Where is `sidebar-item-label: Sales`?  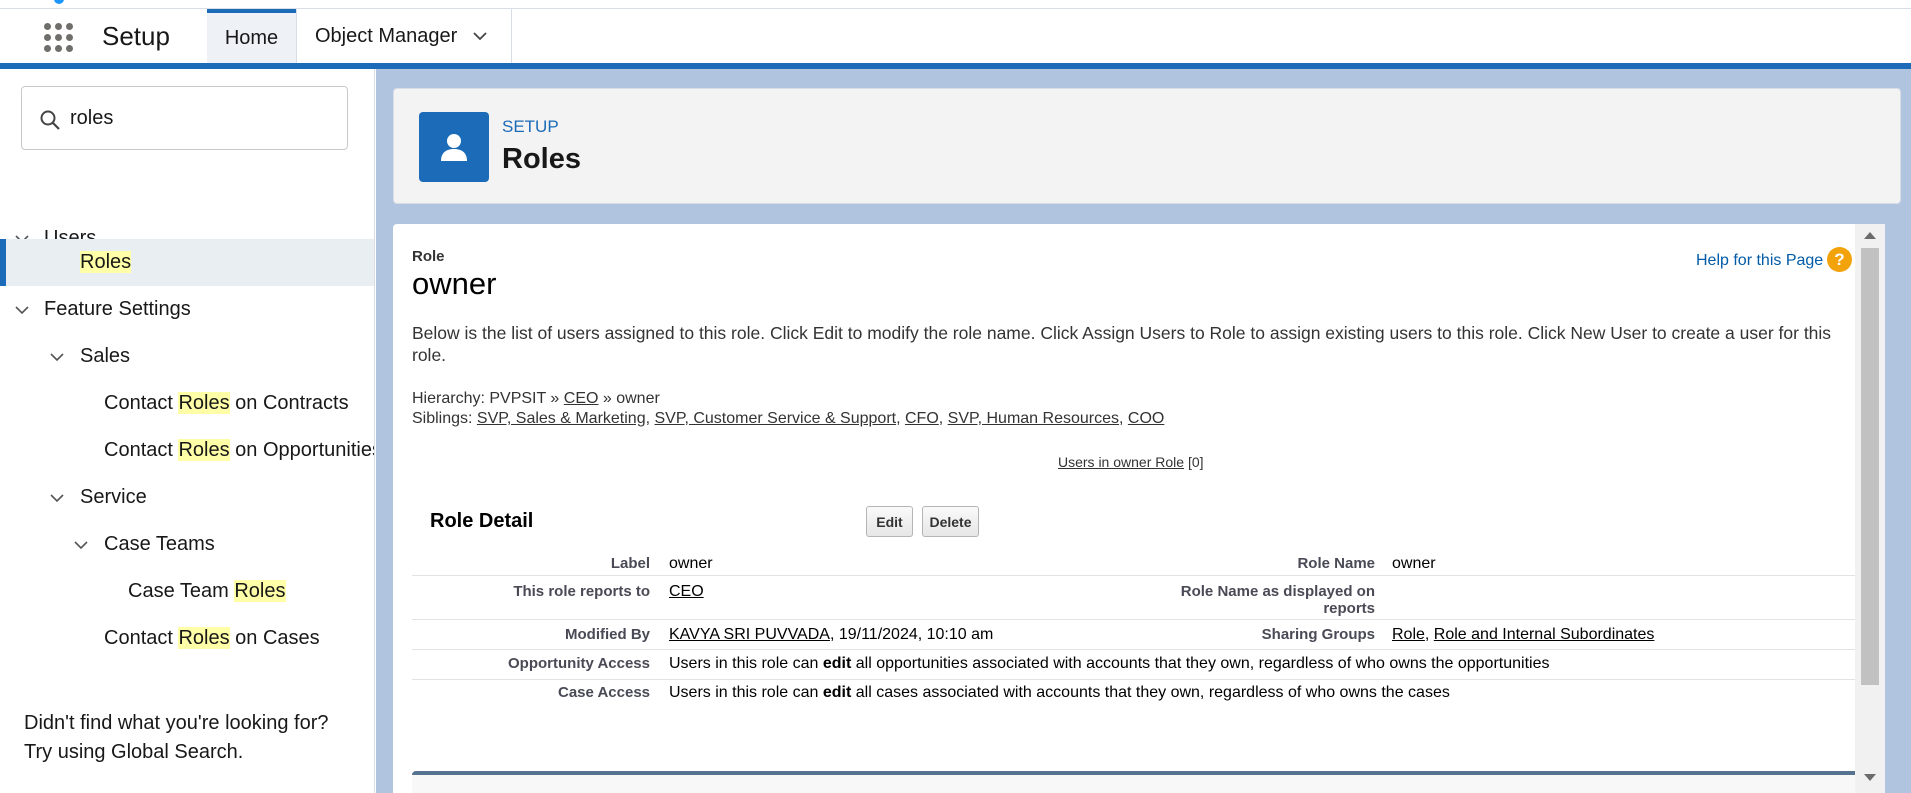
sidebar-item-label: Sales is located at coordinates (105, 356).